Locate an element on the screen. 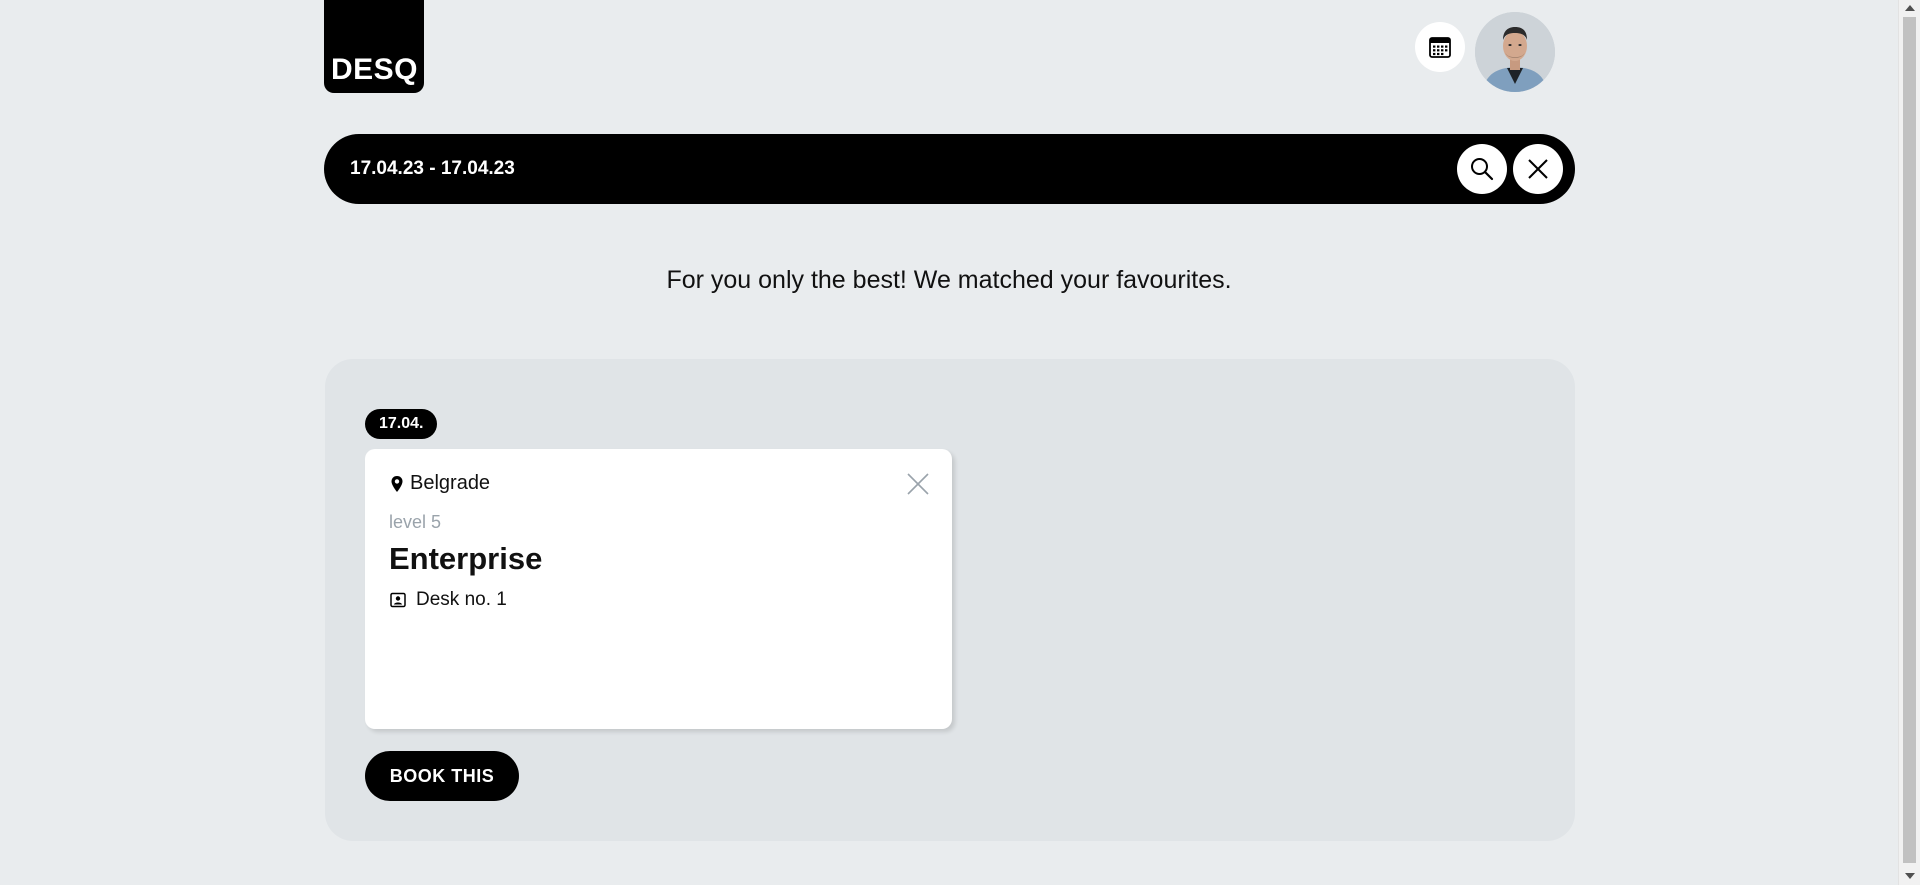 The height and width of the screenshot is (885, 1920). remove-card-button is located at coordinates (918, 484).